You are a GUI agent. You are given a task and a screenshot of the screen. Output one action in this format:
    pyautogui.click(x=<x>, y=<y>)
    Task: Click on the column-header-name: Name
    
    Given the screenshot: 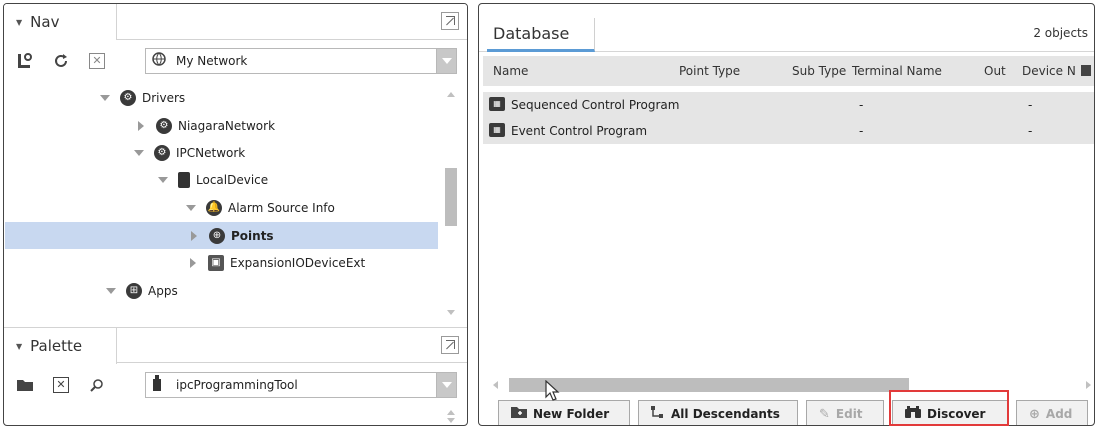 What is the action you would take?
    pyautogui.click(x=510, y=71)
    